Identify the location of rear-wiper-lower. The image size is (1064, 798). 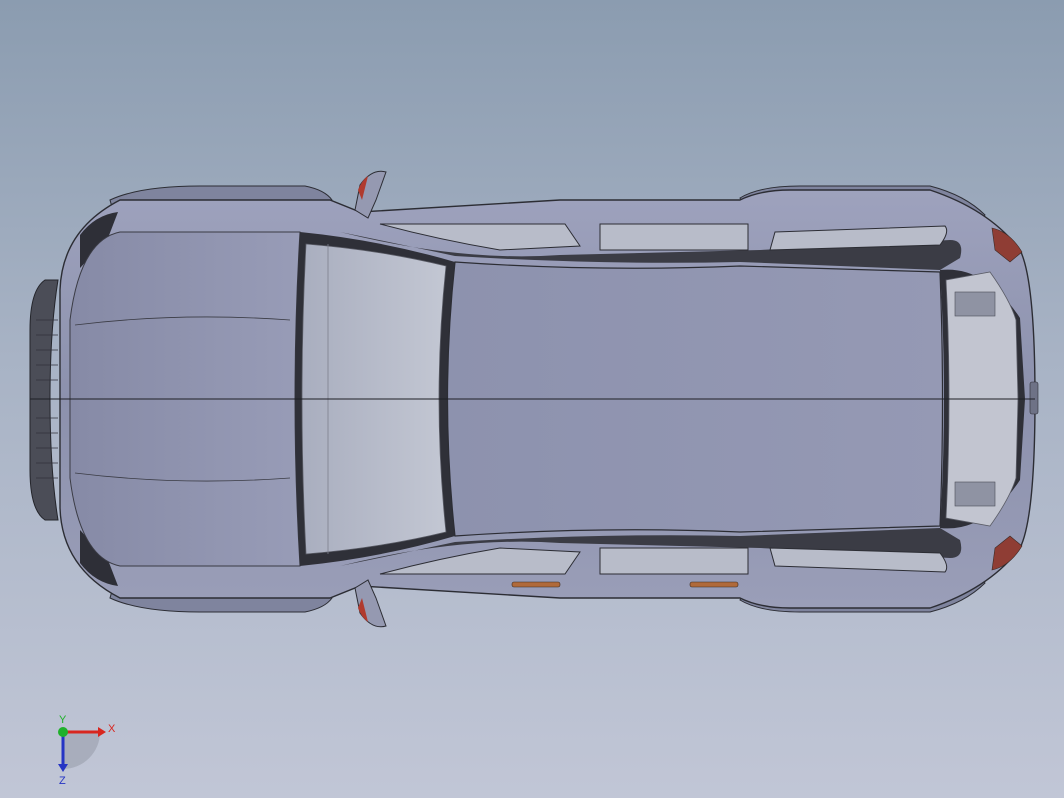
(975, 494).